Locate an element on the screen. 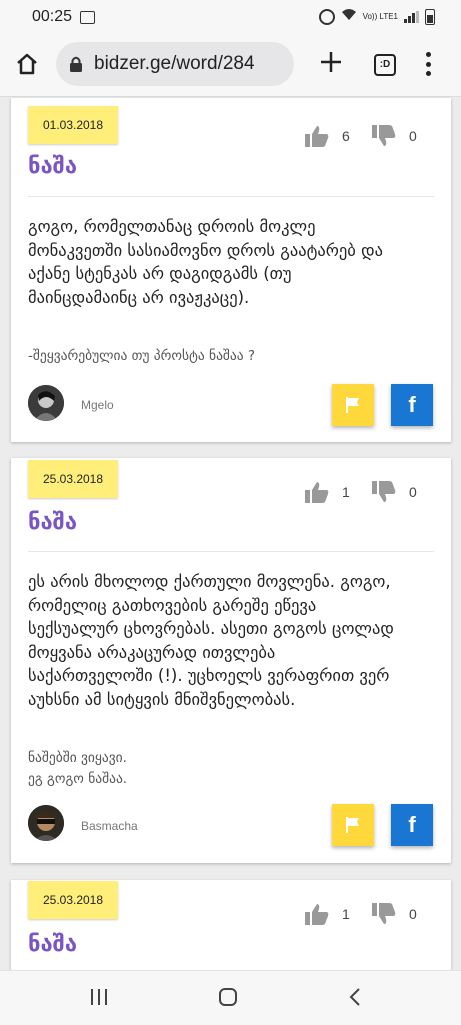 This screenshot has width=461, height=1025. gallery-notification-icon is located at coordinates (88, 17).